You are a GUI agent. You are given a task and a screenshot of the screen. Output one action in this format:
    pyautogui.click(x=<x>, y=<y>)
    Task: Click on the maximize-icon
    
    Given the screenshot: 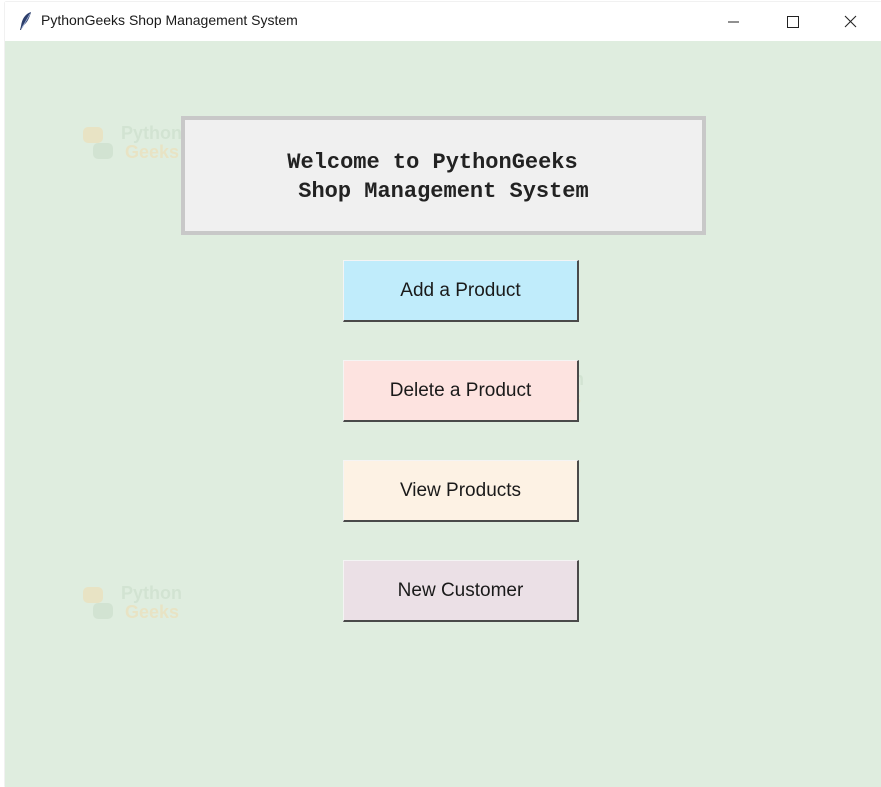 What is the action you would take?
    pyautogui.click(x=793, y=22)
    